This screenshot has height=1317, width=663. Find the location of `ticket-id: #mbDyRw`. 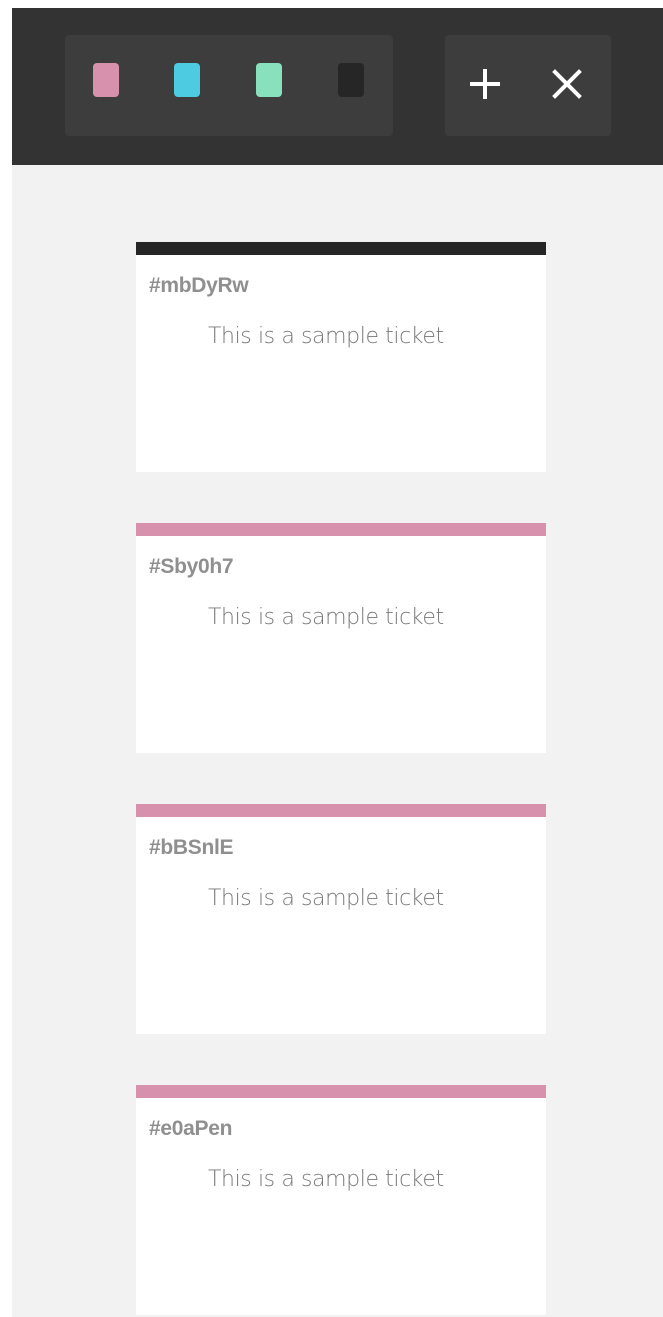

ticket-id: #mbDyRw is located at coordinates (199, 285).